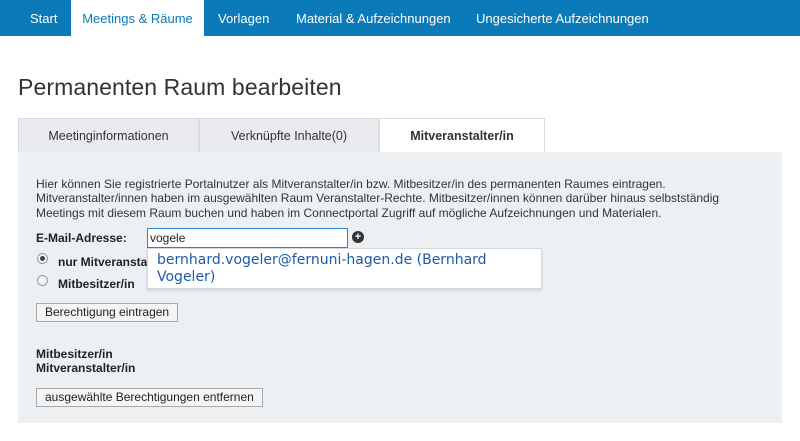 This screenshot has width=800, height=441. Describe the element at coordinates (103, 262) in the screenshot. I see `radio-cohost-label: nur Mitveranstalter/in` at that location.